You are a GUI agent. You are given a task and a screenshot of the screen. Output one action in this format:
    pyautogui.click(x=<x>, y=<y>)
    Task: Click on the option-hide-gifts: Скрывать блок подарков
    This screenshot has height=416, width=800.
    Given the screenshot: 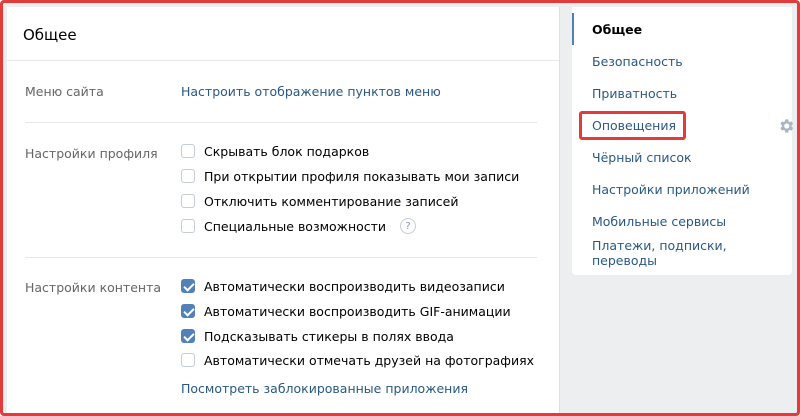 What is the action you would take?
    pyautogui.click(x=275, y=151)
    